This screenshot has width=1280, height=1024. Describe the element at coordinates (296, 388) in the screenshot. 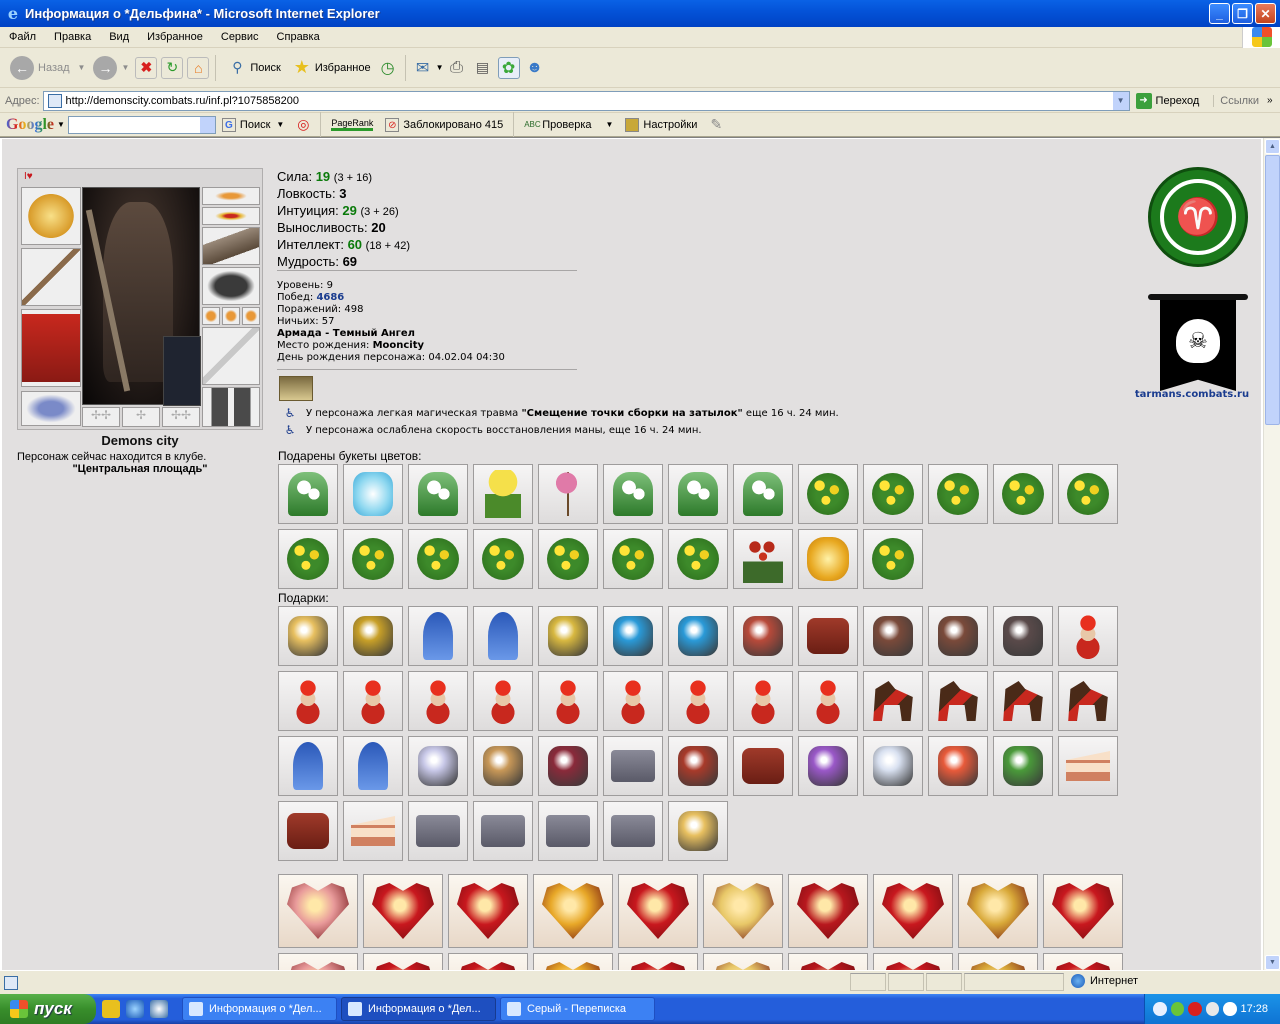

I see `trauma-icon` at that location.